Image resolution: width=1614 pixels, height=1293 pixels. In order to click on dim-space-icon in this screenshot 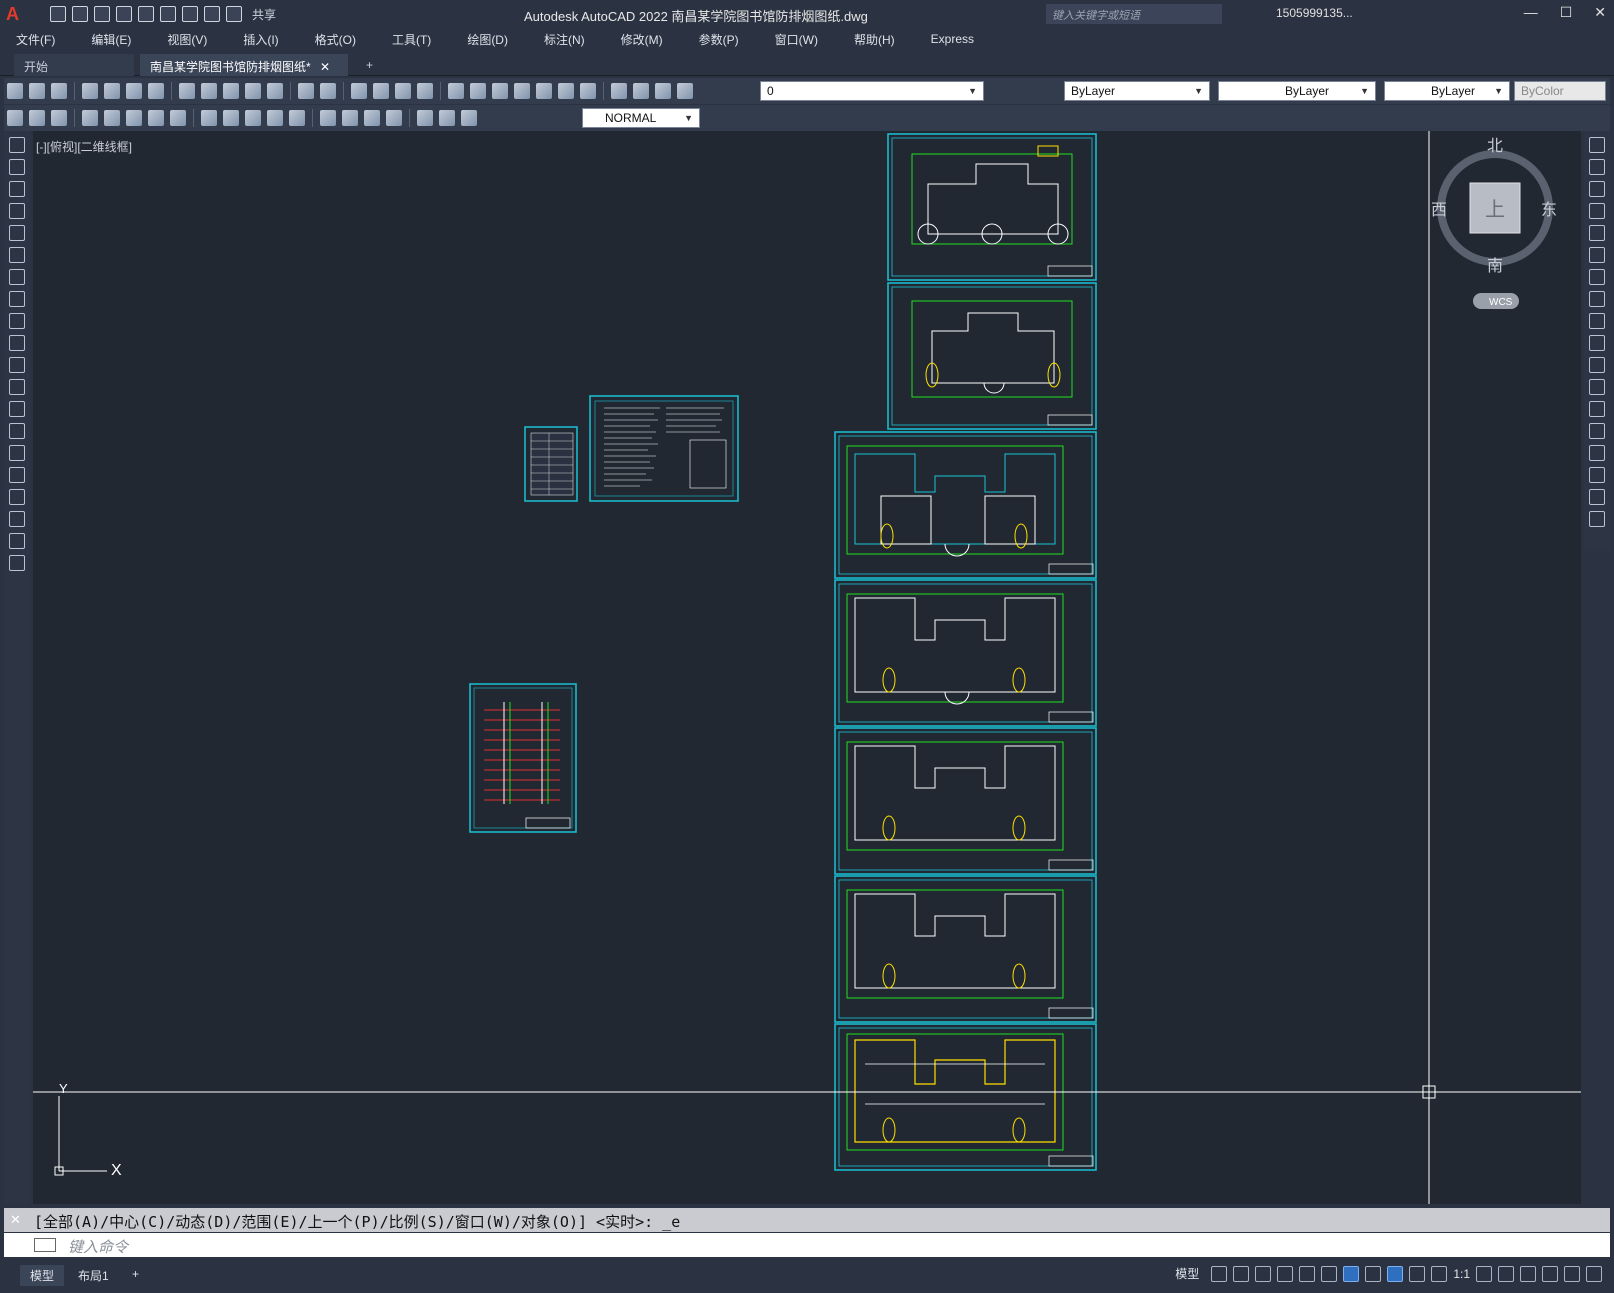, I will do `click(275, 118)`.